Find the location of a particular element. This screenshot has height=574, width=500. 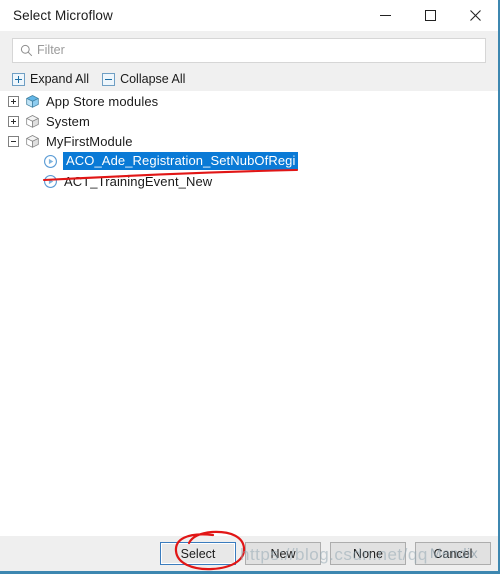

new-button: New is located at coordinates (283, 553).